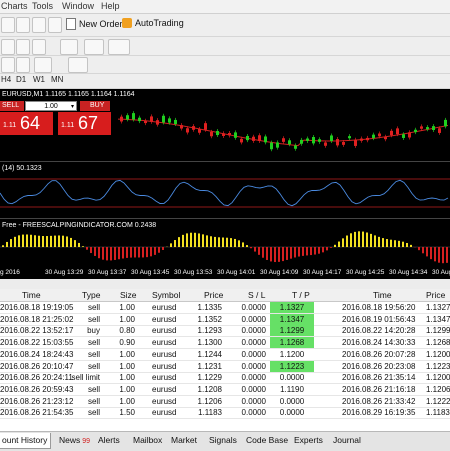  I want to click on new-order-label: New Order, so click(101, 24).